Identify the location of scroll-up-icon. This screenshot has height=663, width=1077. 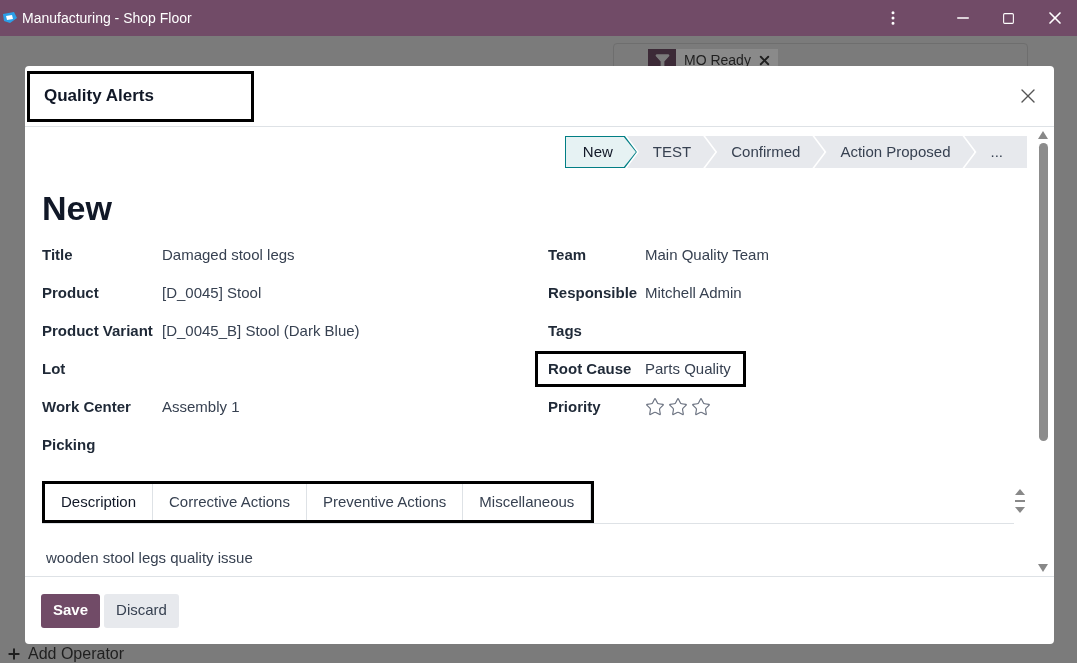
(1043, 135).